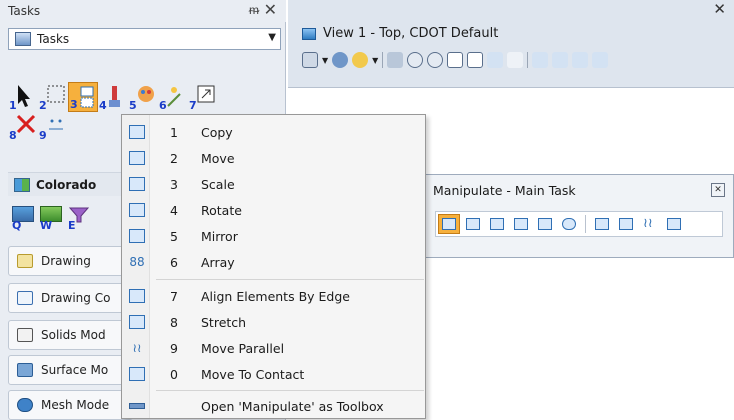 Image resolution: width=734 pixels, height=420 pixels. What do you see at coordinates (273, 158) in the screenshot?
I see `menu-item-move: 2 Move` at bounding box center [273, 158].